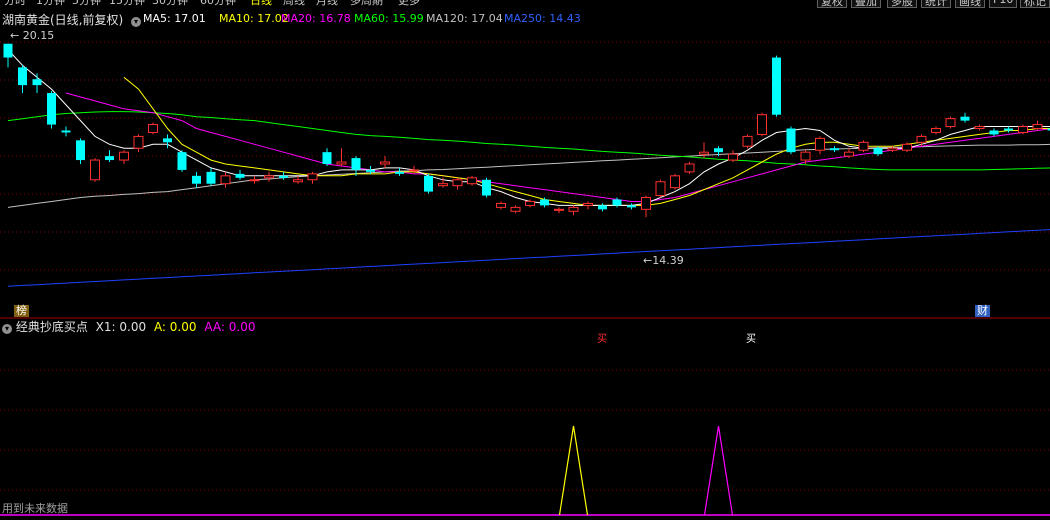 This screenshot has height=520, width=1050. What do you see at coordinates (528, 258) in the screenshot?
I see `ma250-line` at bounding box center [528, 258].